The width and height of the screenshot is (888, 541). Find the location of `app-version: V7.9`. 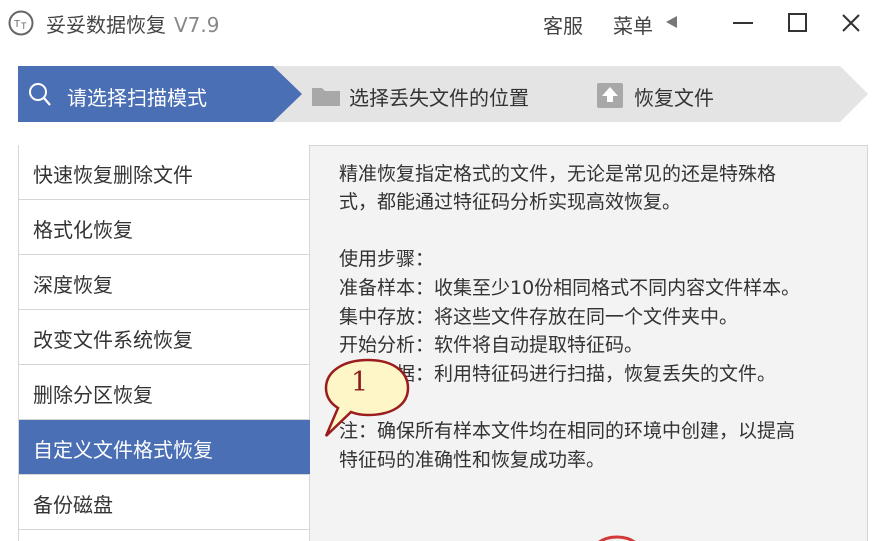

app-version: V7.9 is located at coordinates (197, 25).